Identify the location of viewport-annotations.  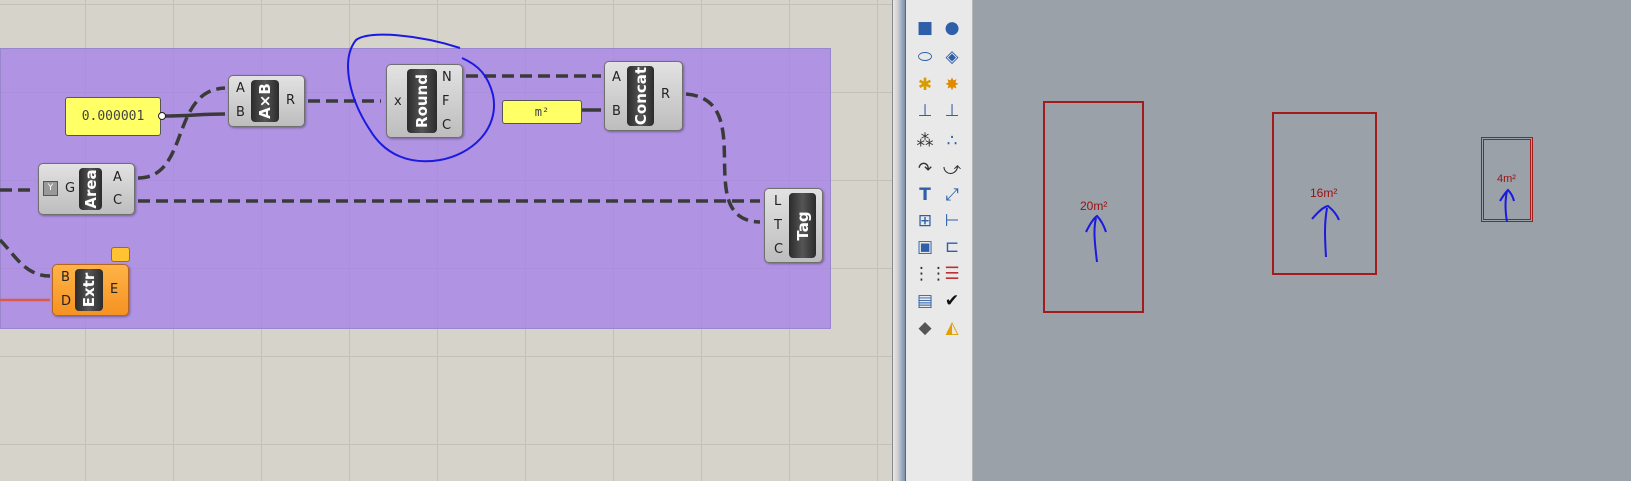
(1300, 225).